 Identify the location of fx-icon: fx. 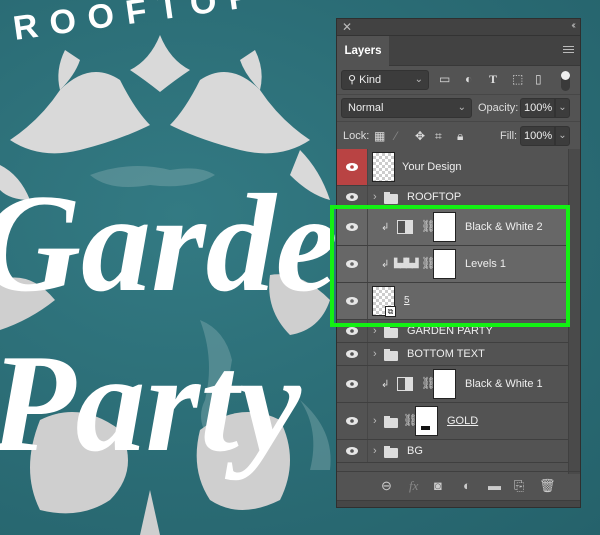
(413, 486).